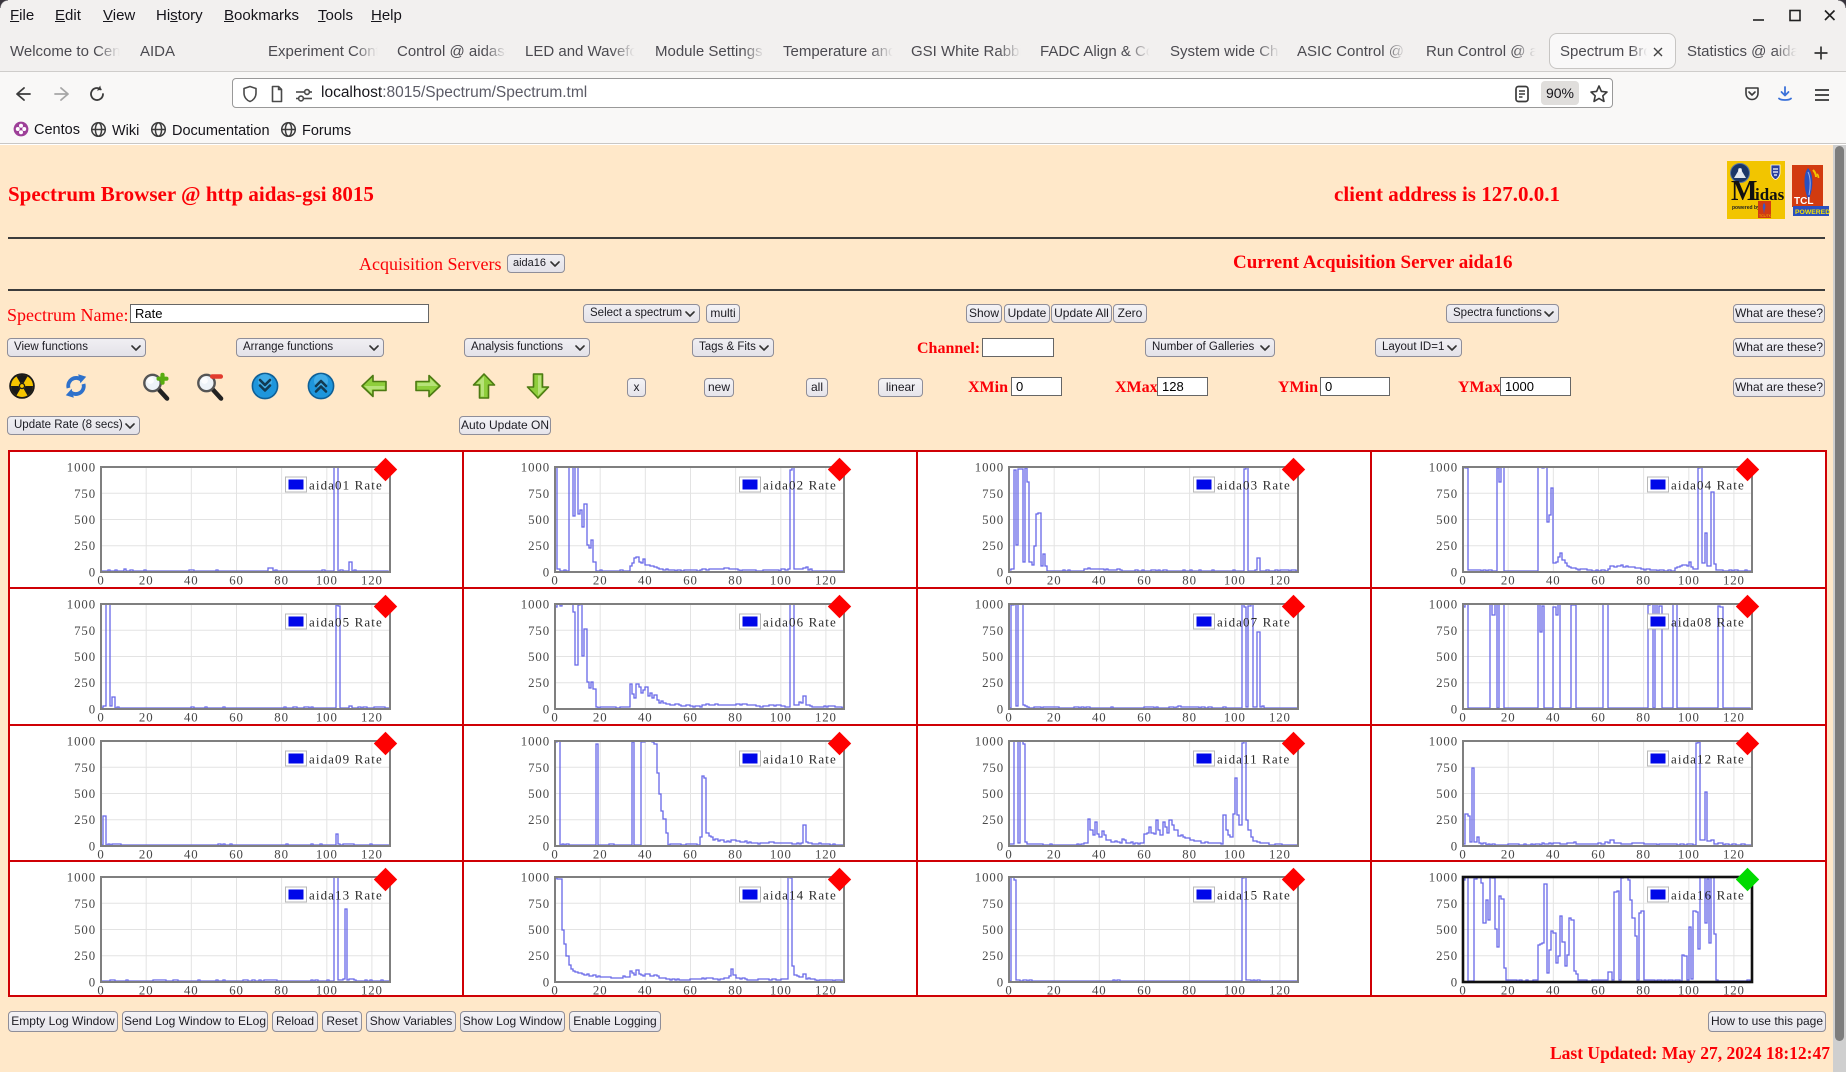 The height and width of the screenshot is (1072, 1846). Describe the element at coordinates (1708, 622) in the screenshot. I see `svg-text: aida08 Rate` at that location.